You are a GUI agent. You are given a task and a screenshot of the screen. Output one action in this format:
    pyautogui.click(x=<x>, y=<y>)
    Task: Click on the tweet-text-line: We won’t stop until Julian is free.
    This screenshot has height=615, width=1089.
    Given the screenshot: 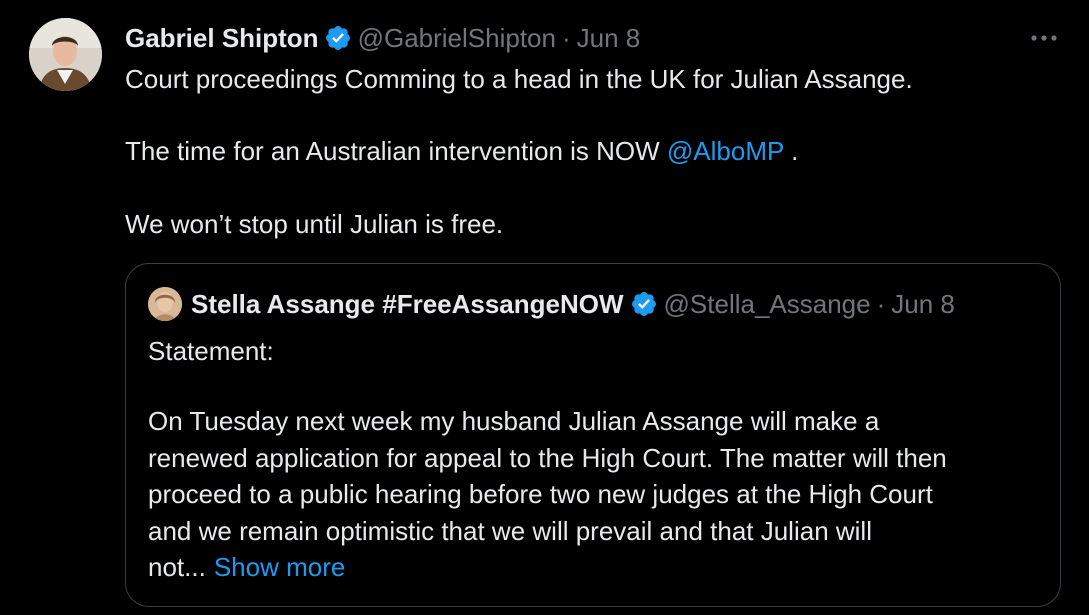 What is the action you would take?
    pyautogui.click(x=314, y=224)
    